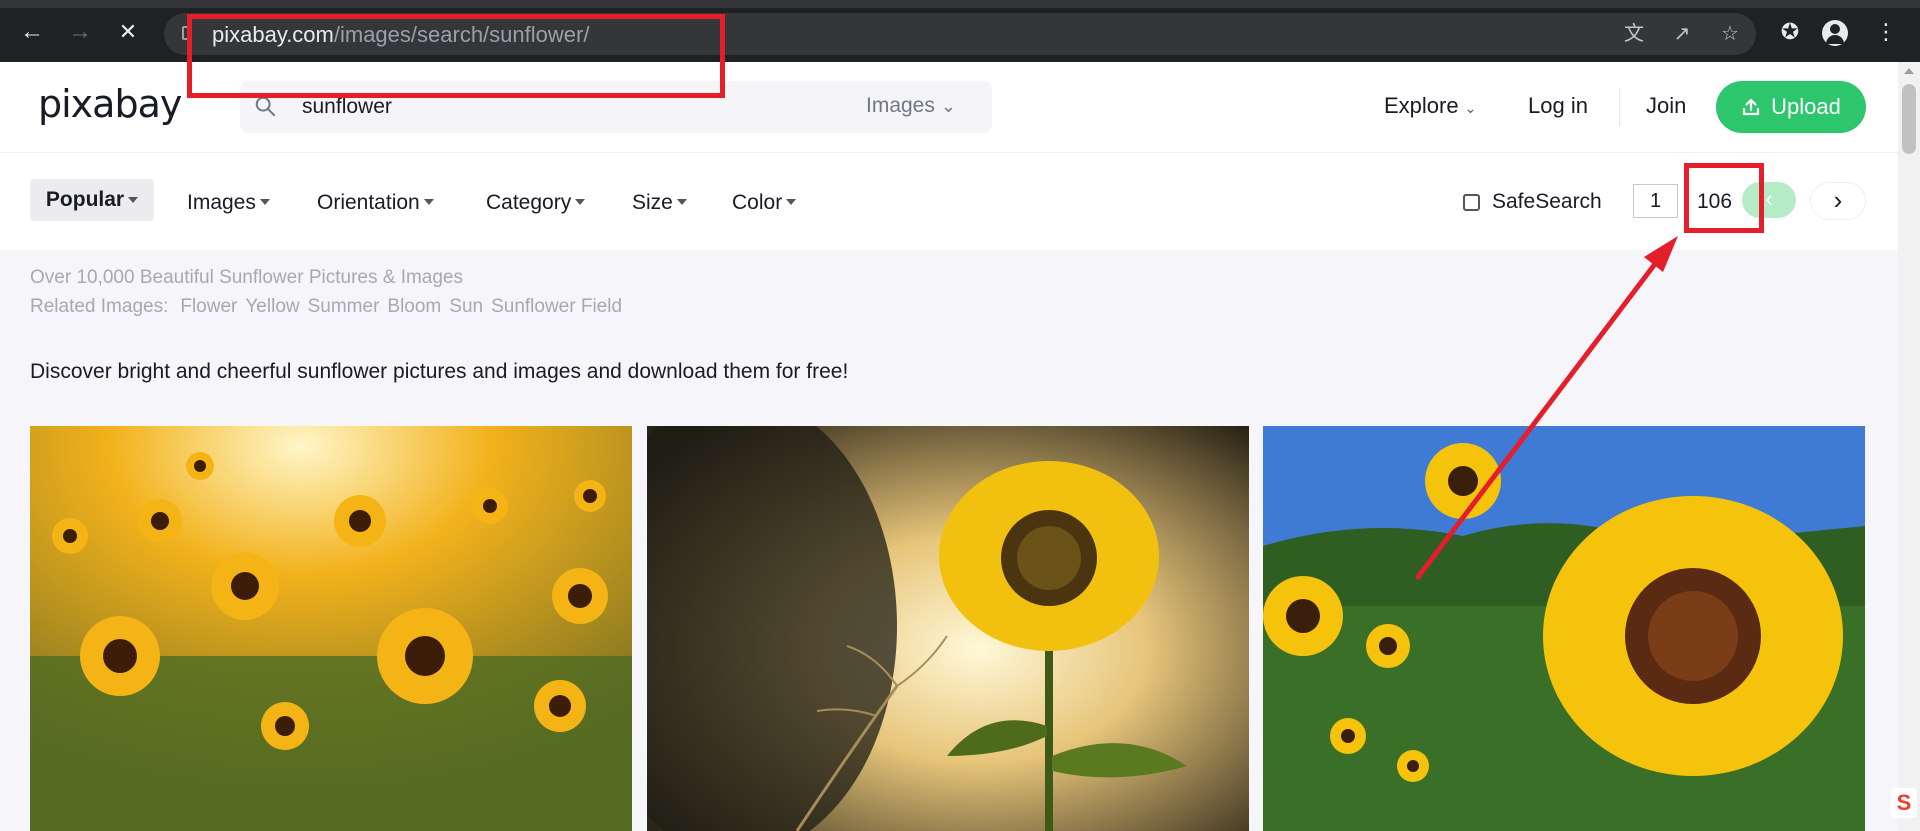 This screenshot has height=831, width=1920. I want to click on annotation-box-url, so click(456, 56).